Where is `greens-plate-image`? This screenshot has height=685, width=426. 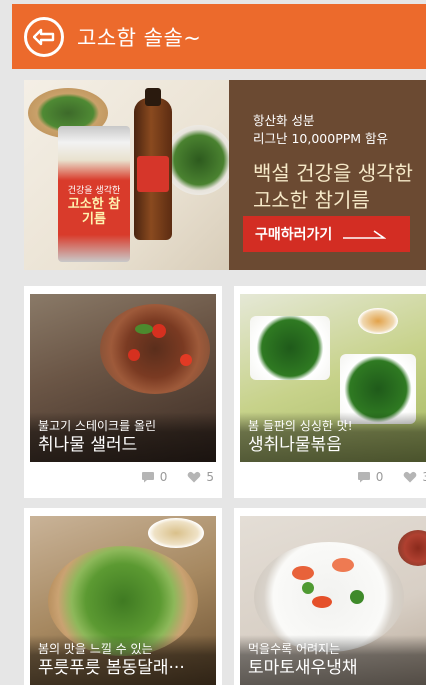 greens-plate-image is located at coordinates (196, 160).